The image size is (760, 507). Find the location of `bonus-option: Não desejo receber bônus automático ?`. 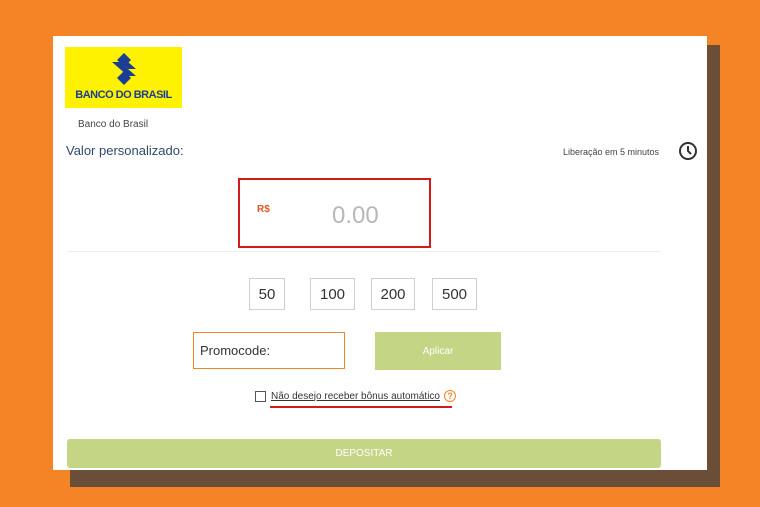

bonus-option: Não desejo receber bônus automático ? is located at coordinates (355, 396).